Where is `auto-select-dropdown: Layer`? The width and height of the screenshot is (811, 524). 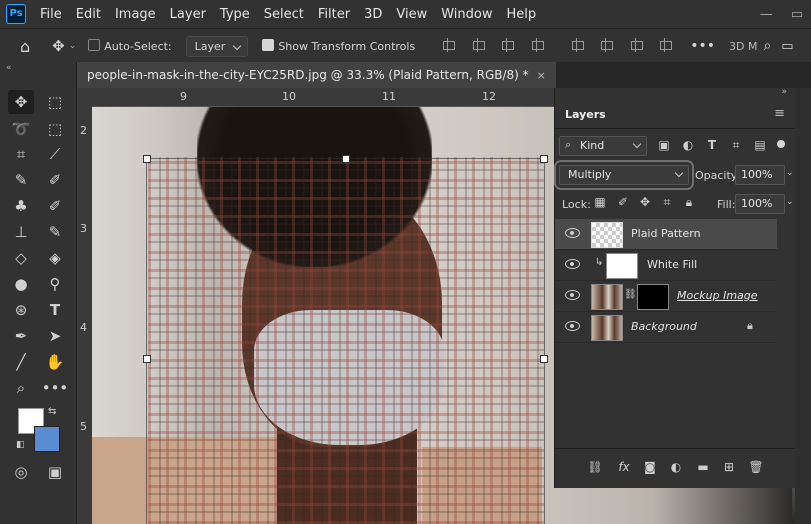
auto-select-dropdown: Layer is located at coordinates (217, 46).